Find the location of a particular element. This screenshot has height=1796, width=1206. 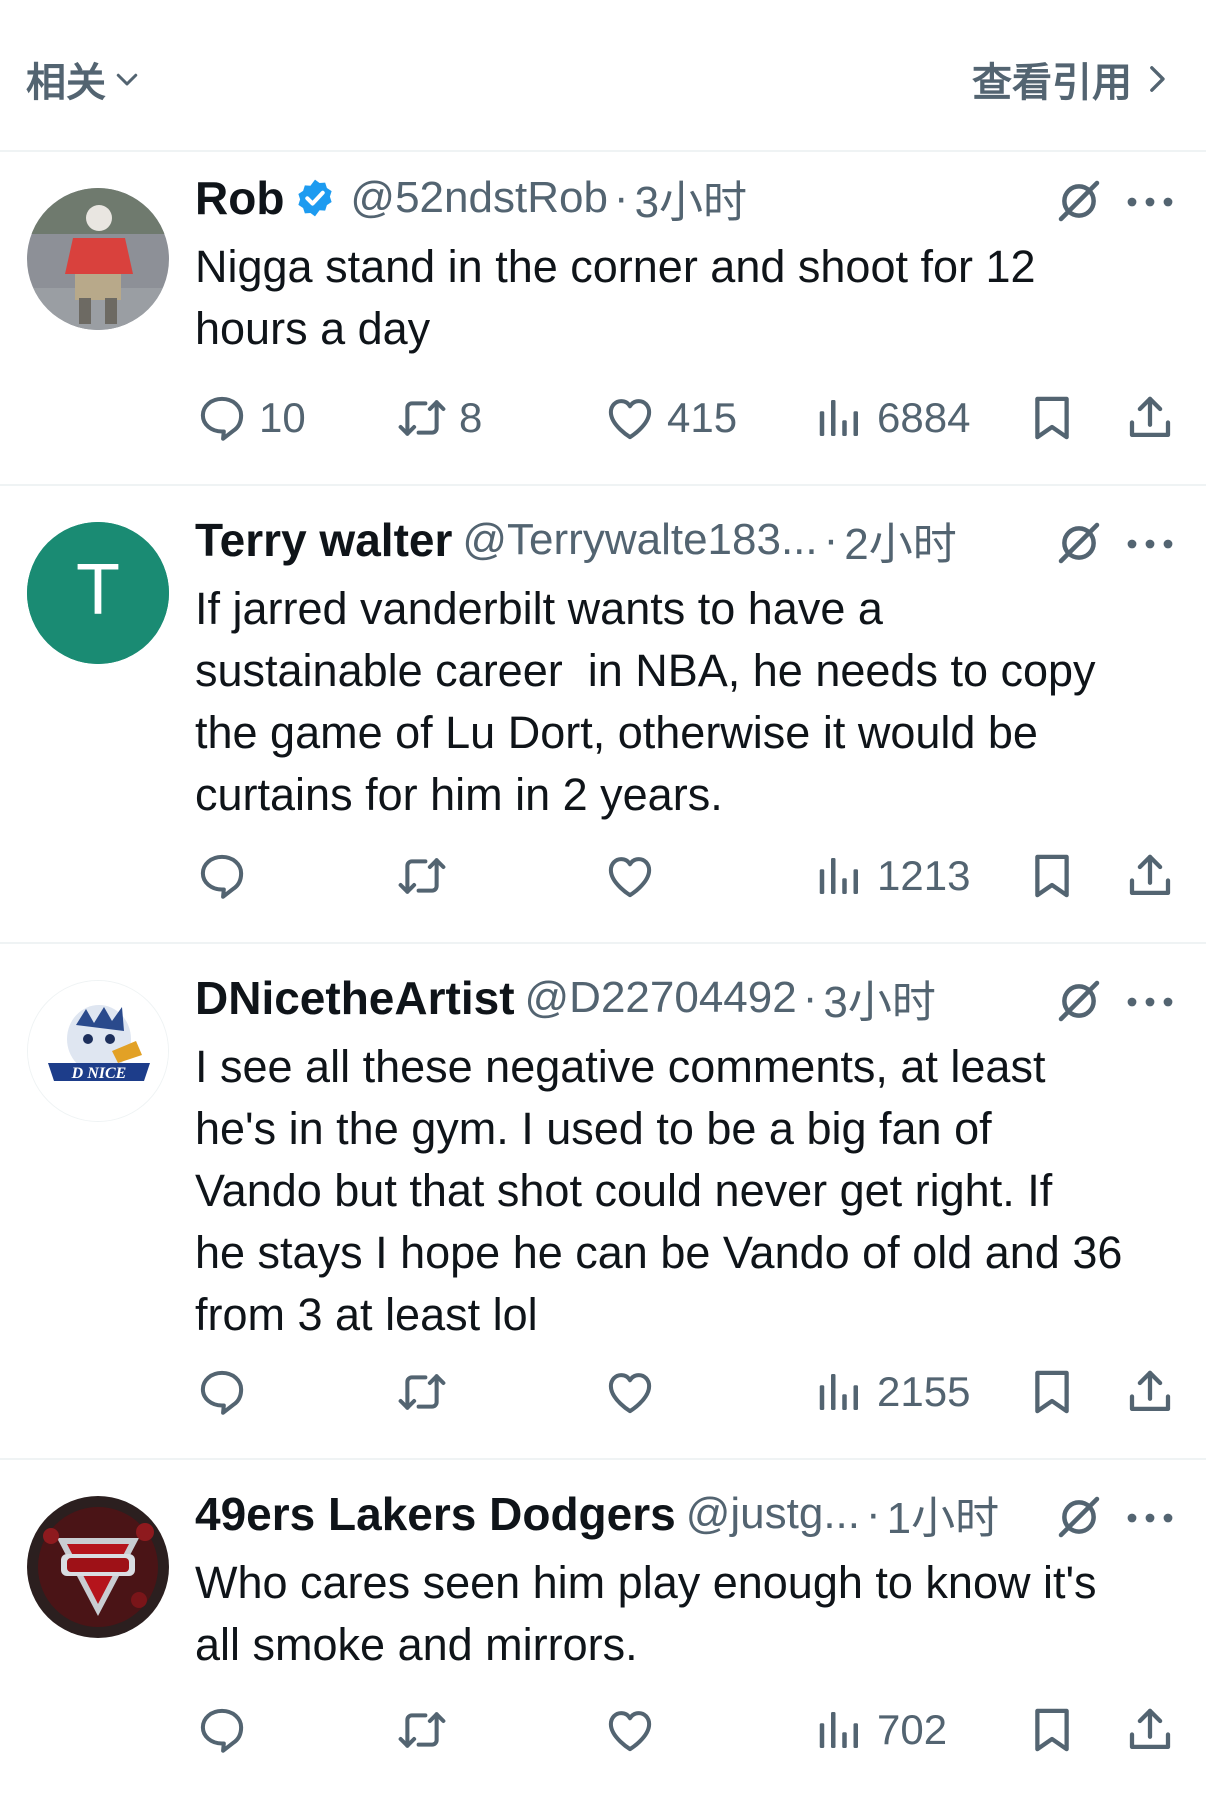

repost-count: 8 is located at coordinates (471, 417).